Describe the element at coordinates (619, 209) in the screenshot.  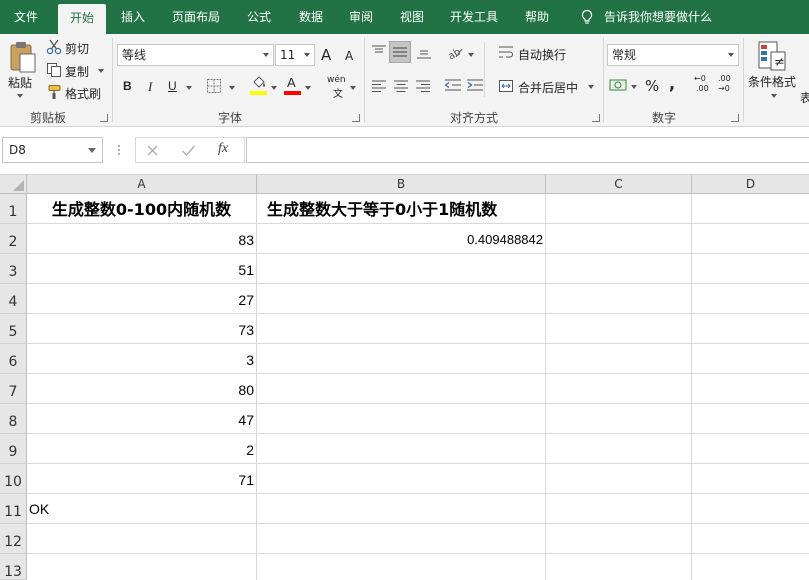
I see `cell-c1` at that location.